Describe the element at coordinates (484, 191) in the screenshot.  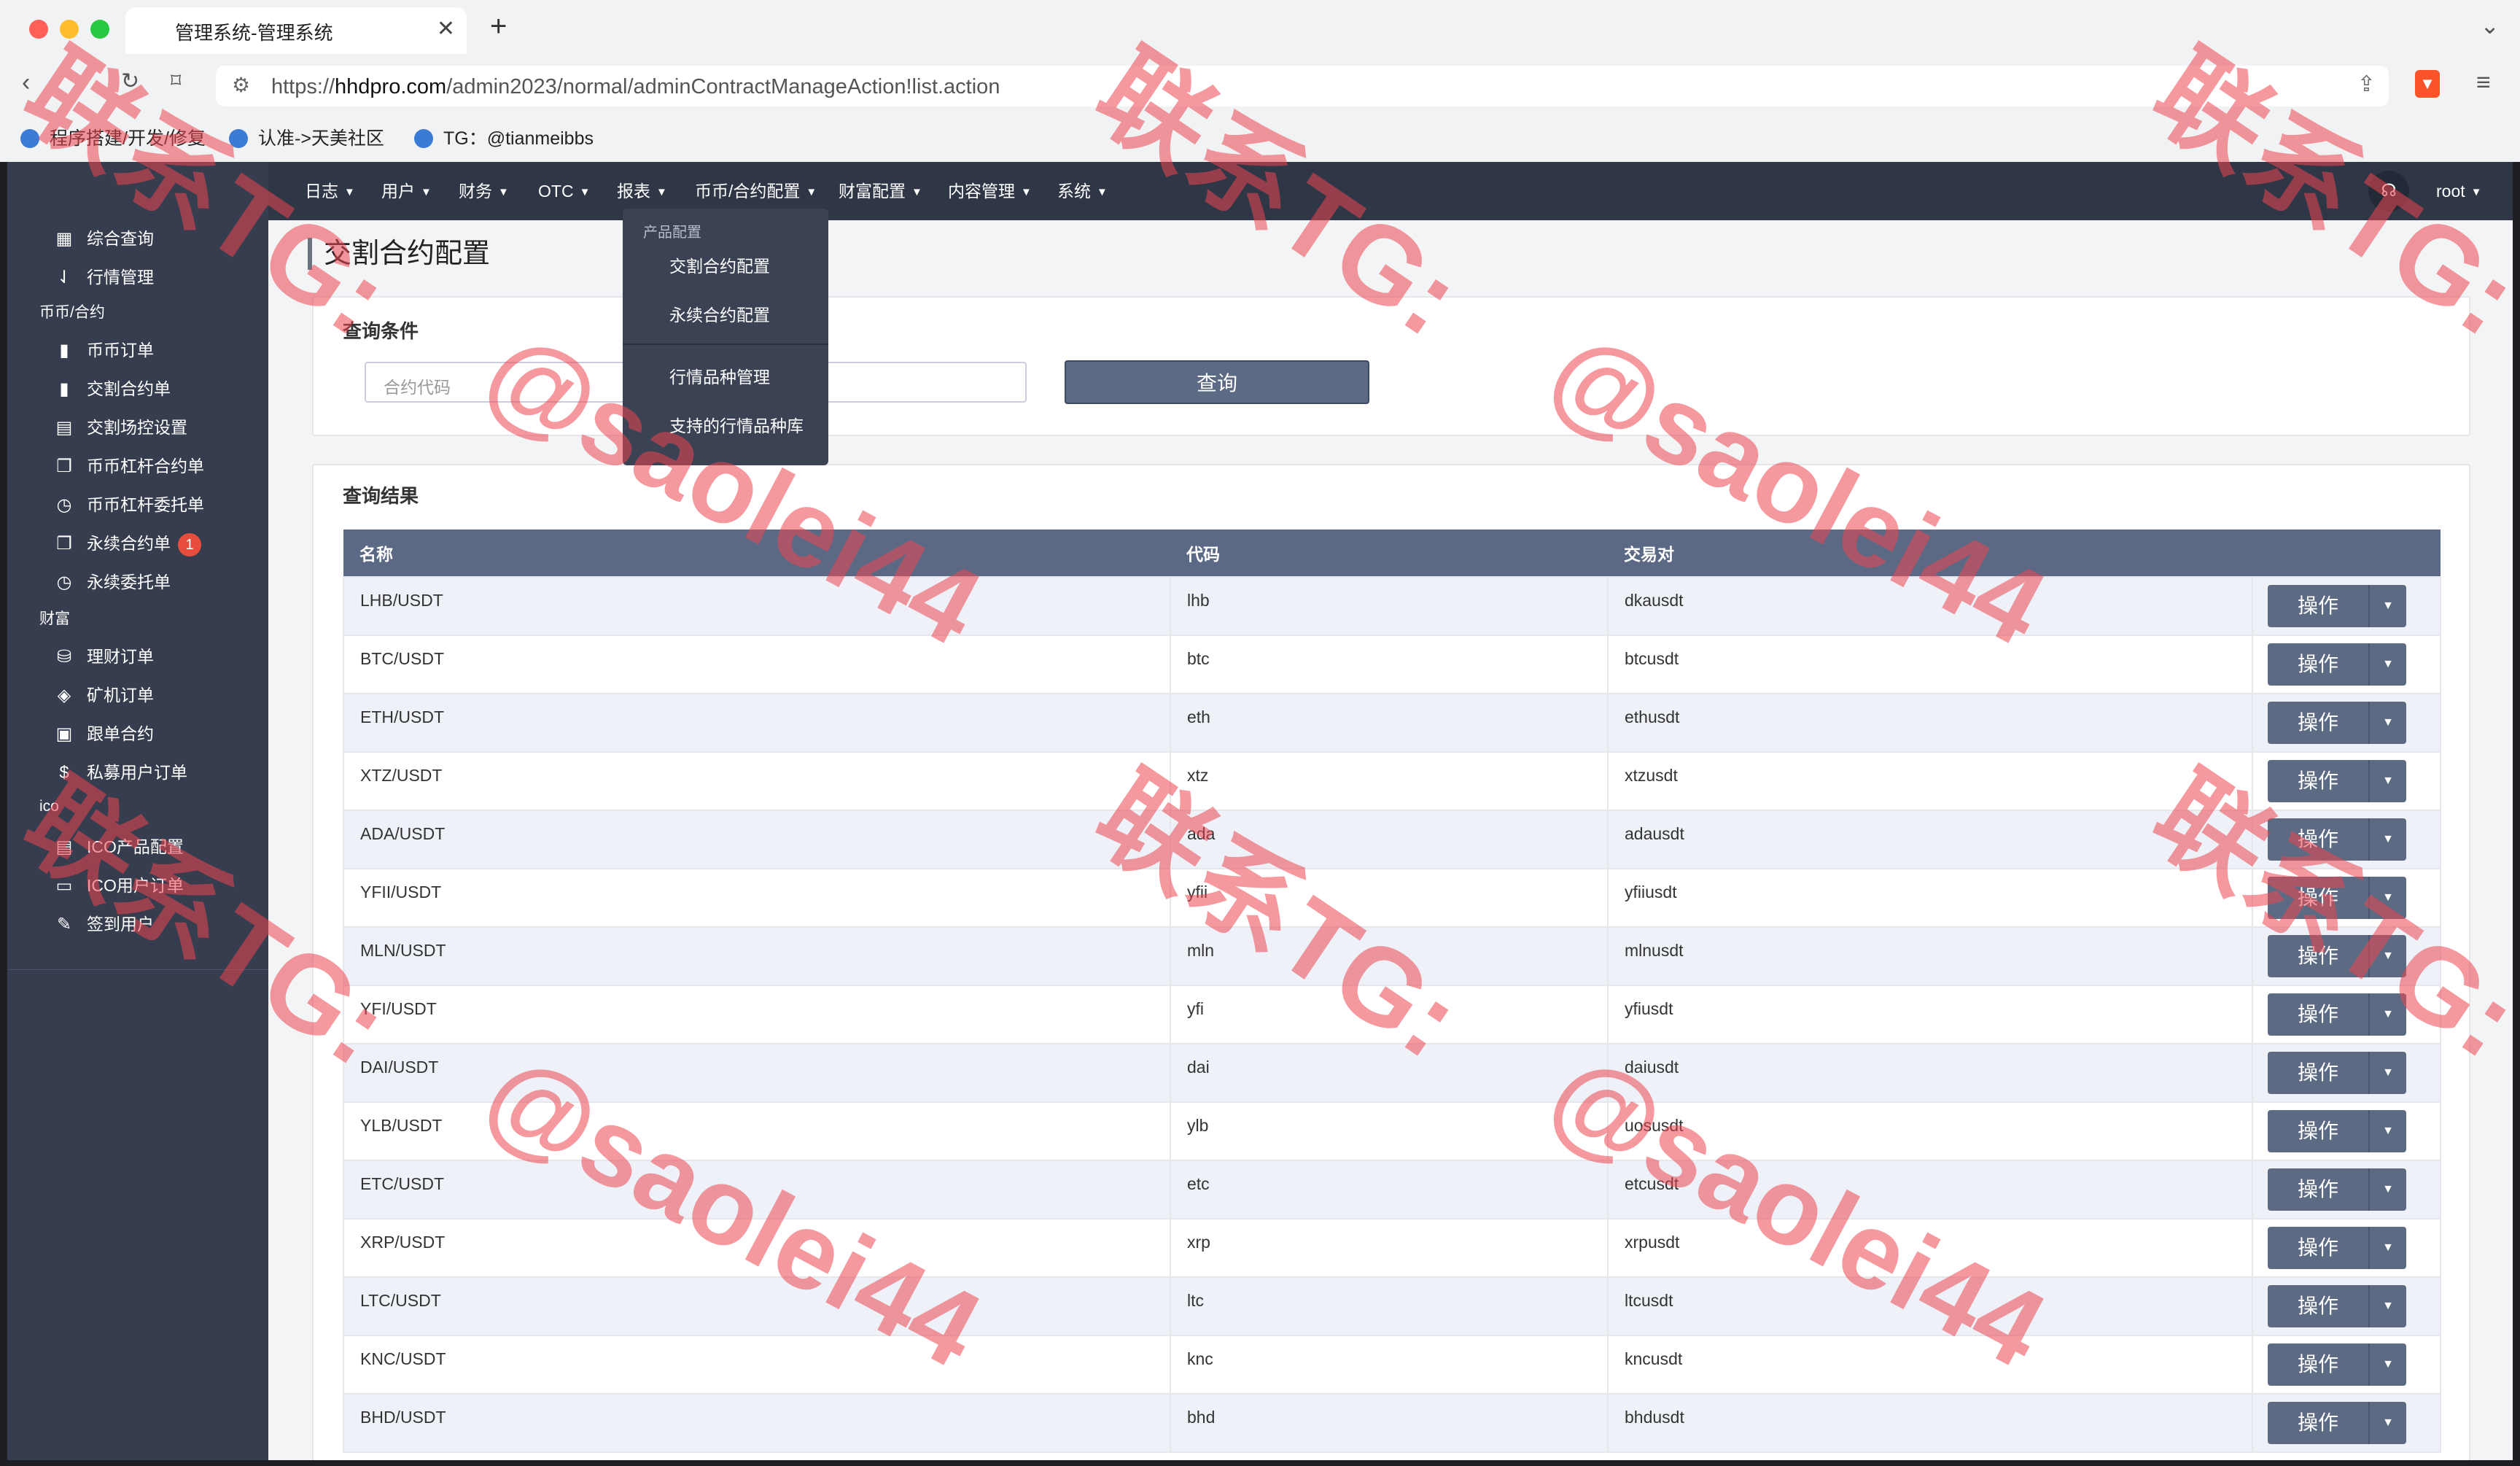
I see `nav-finance: 财务 ▼` at that location.